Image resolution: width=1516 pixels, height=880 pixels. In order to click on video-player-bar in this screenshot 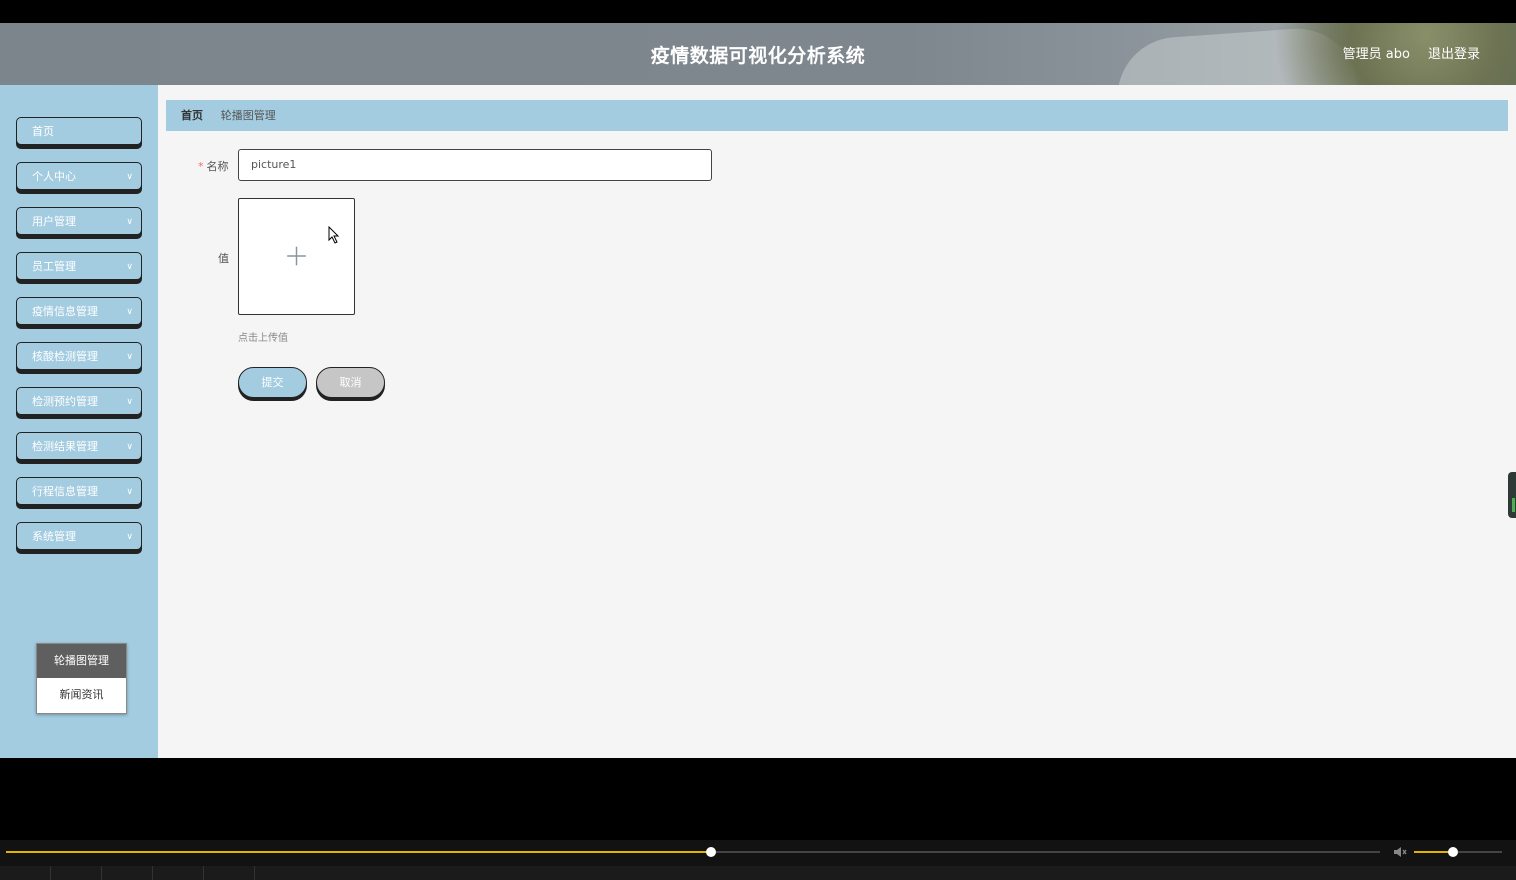, I will do `click(758, 853)`.